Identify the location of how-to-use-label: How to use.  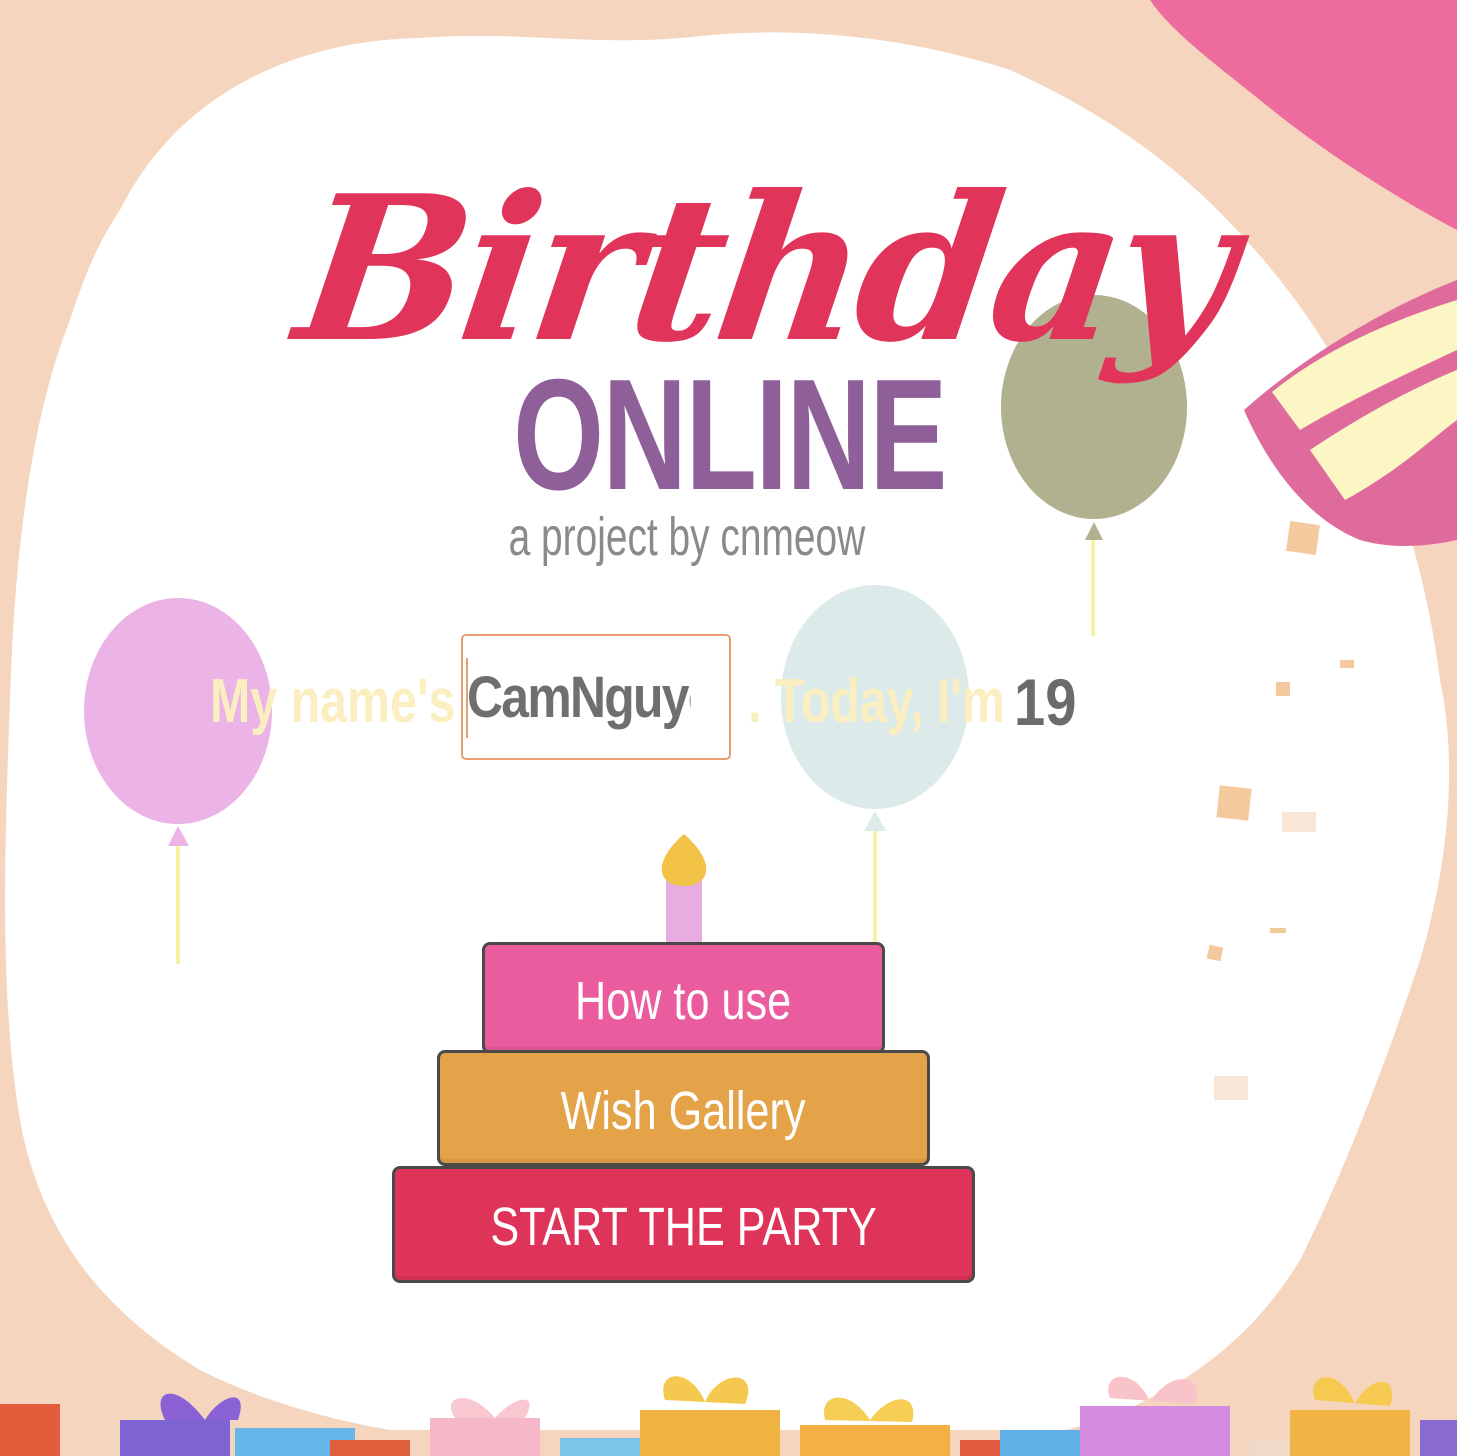
(683, 1001).